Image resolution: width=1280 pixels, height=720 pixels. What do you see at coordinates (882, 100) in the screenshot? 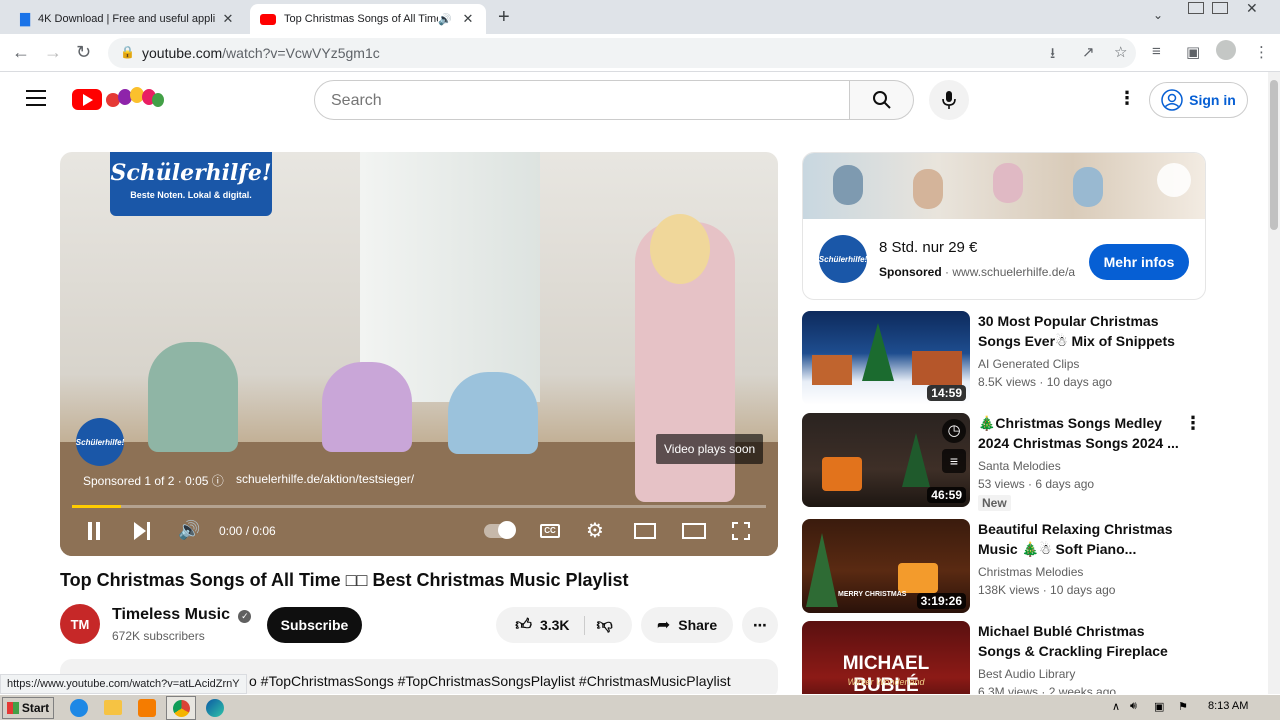
I see `search-button` at bounding box center [882, 100].